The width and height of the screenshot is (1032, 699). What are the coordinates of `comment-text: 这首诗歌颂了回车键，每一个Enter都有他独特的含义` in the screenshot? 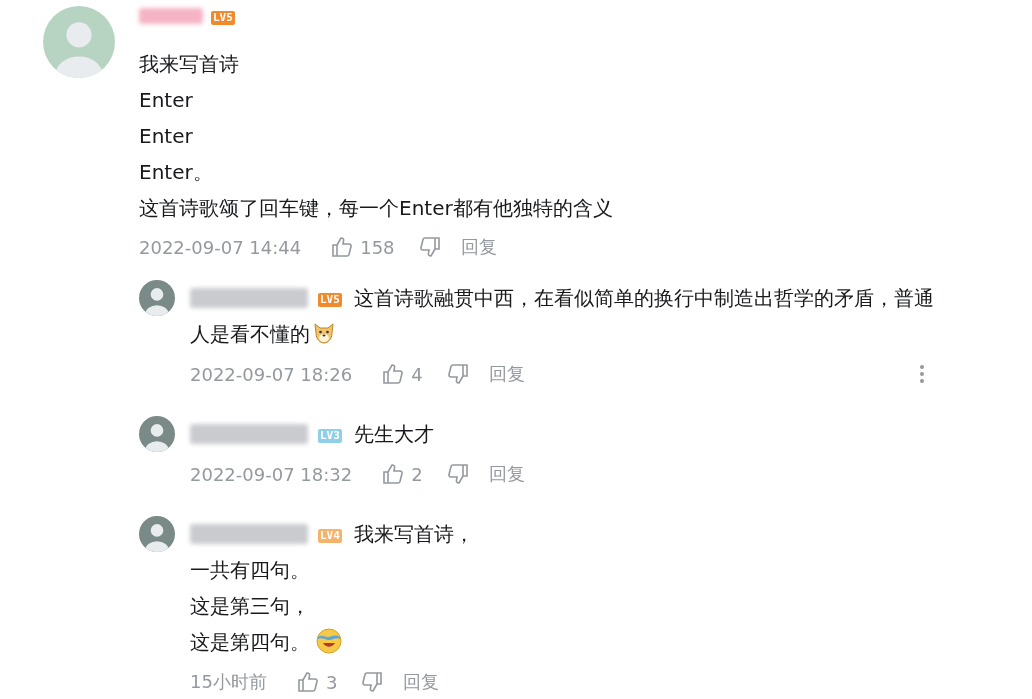 It's located at (376, 208).